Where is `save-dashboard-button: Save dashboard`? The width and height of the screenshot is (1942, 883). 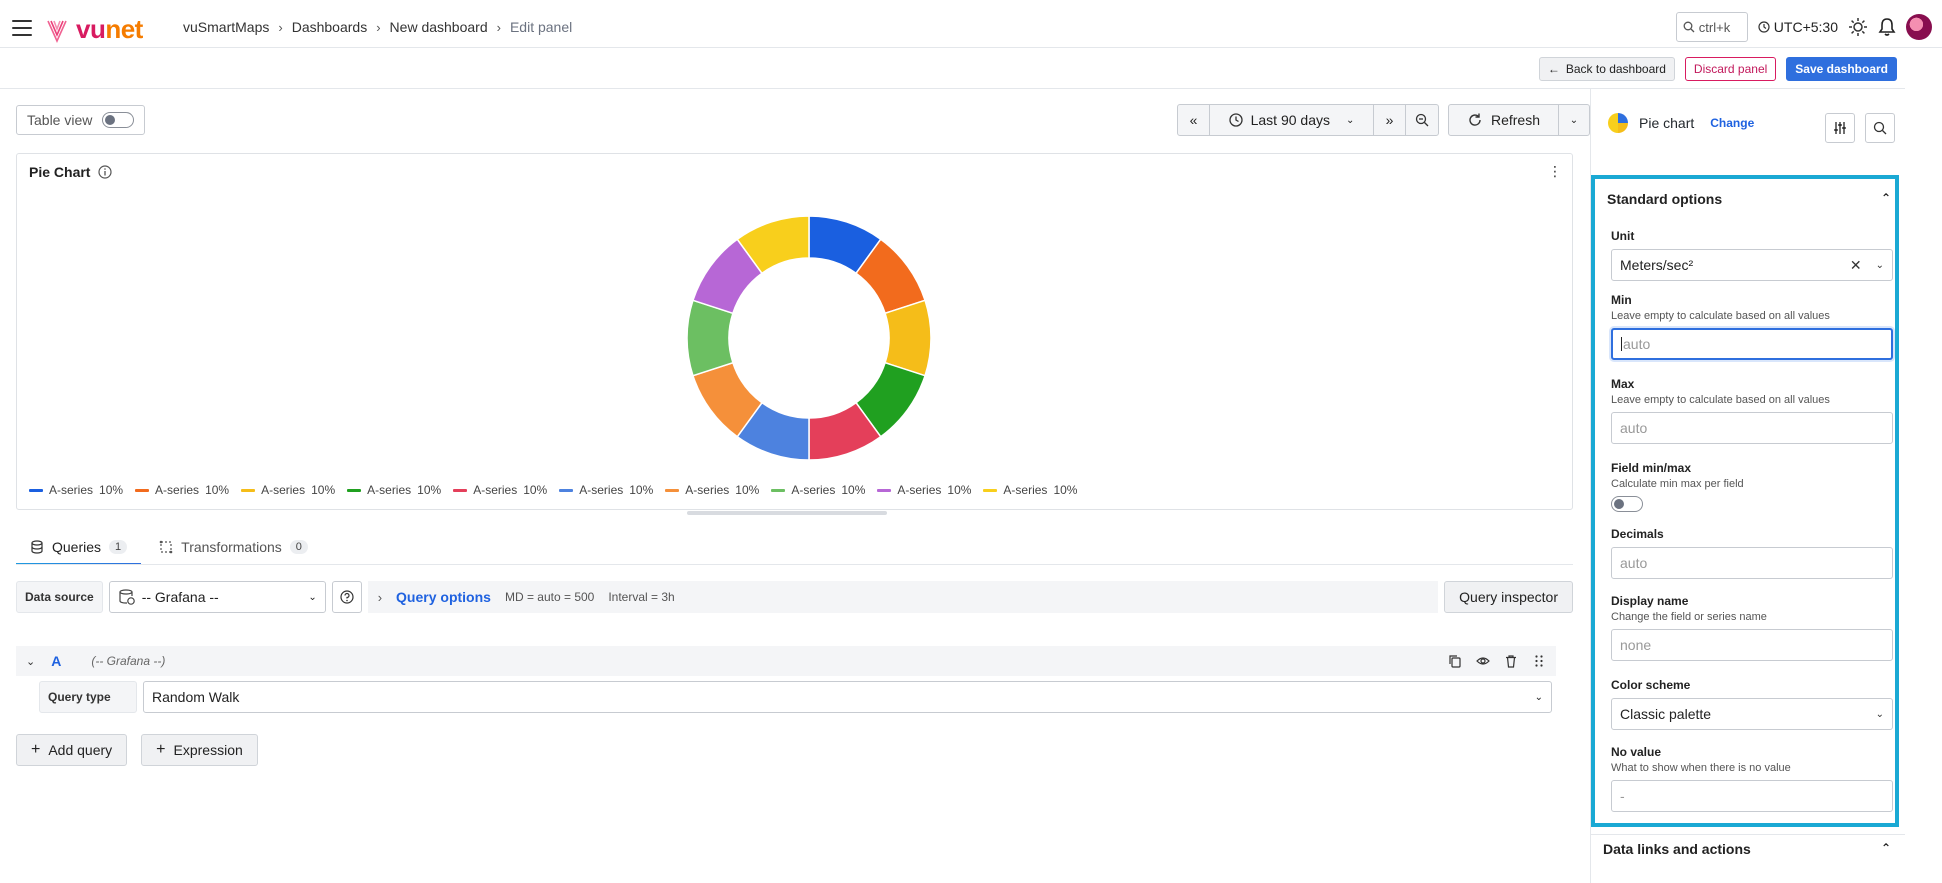
save-dashboard-button: Save dashboard is located at coordinates (1841, 69).